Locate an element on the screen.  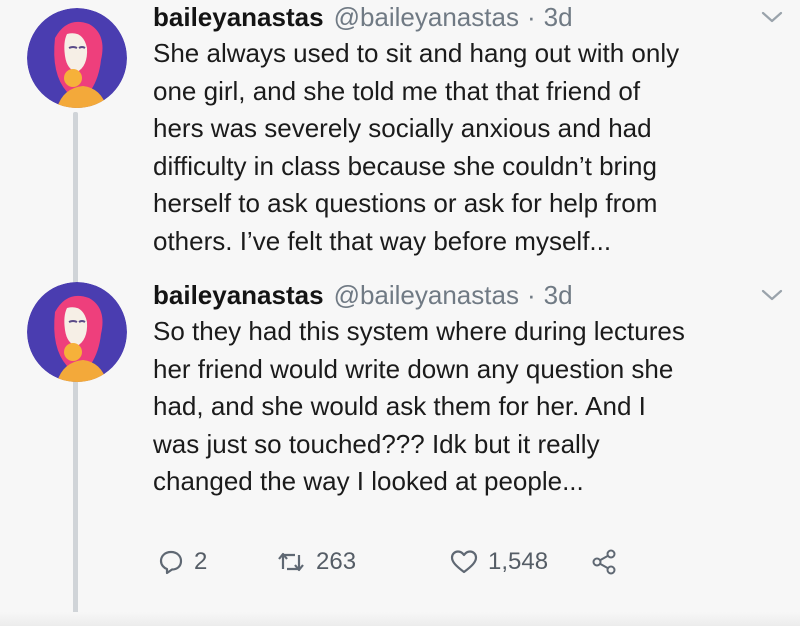
reply-count: 2 is located at coordinates (201, 561).